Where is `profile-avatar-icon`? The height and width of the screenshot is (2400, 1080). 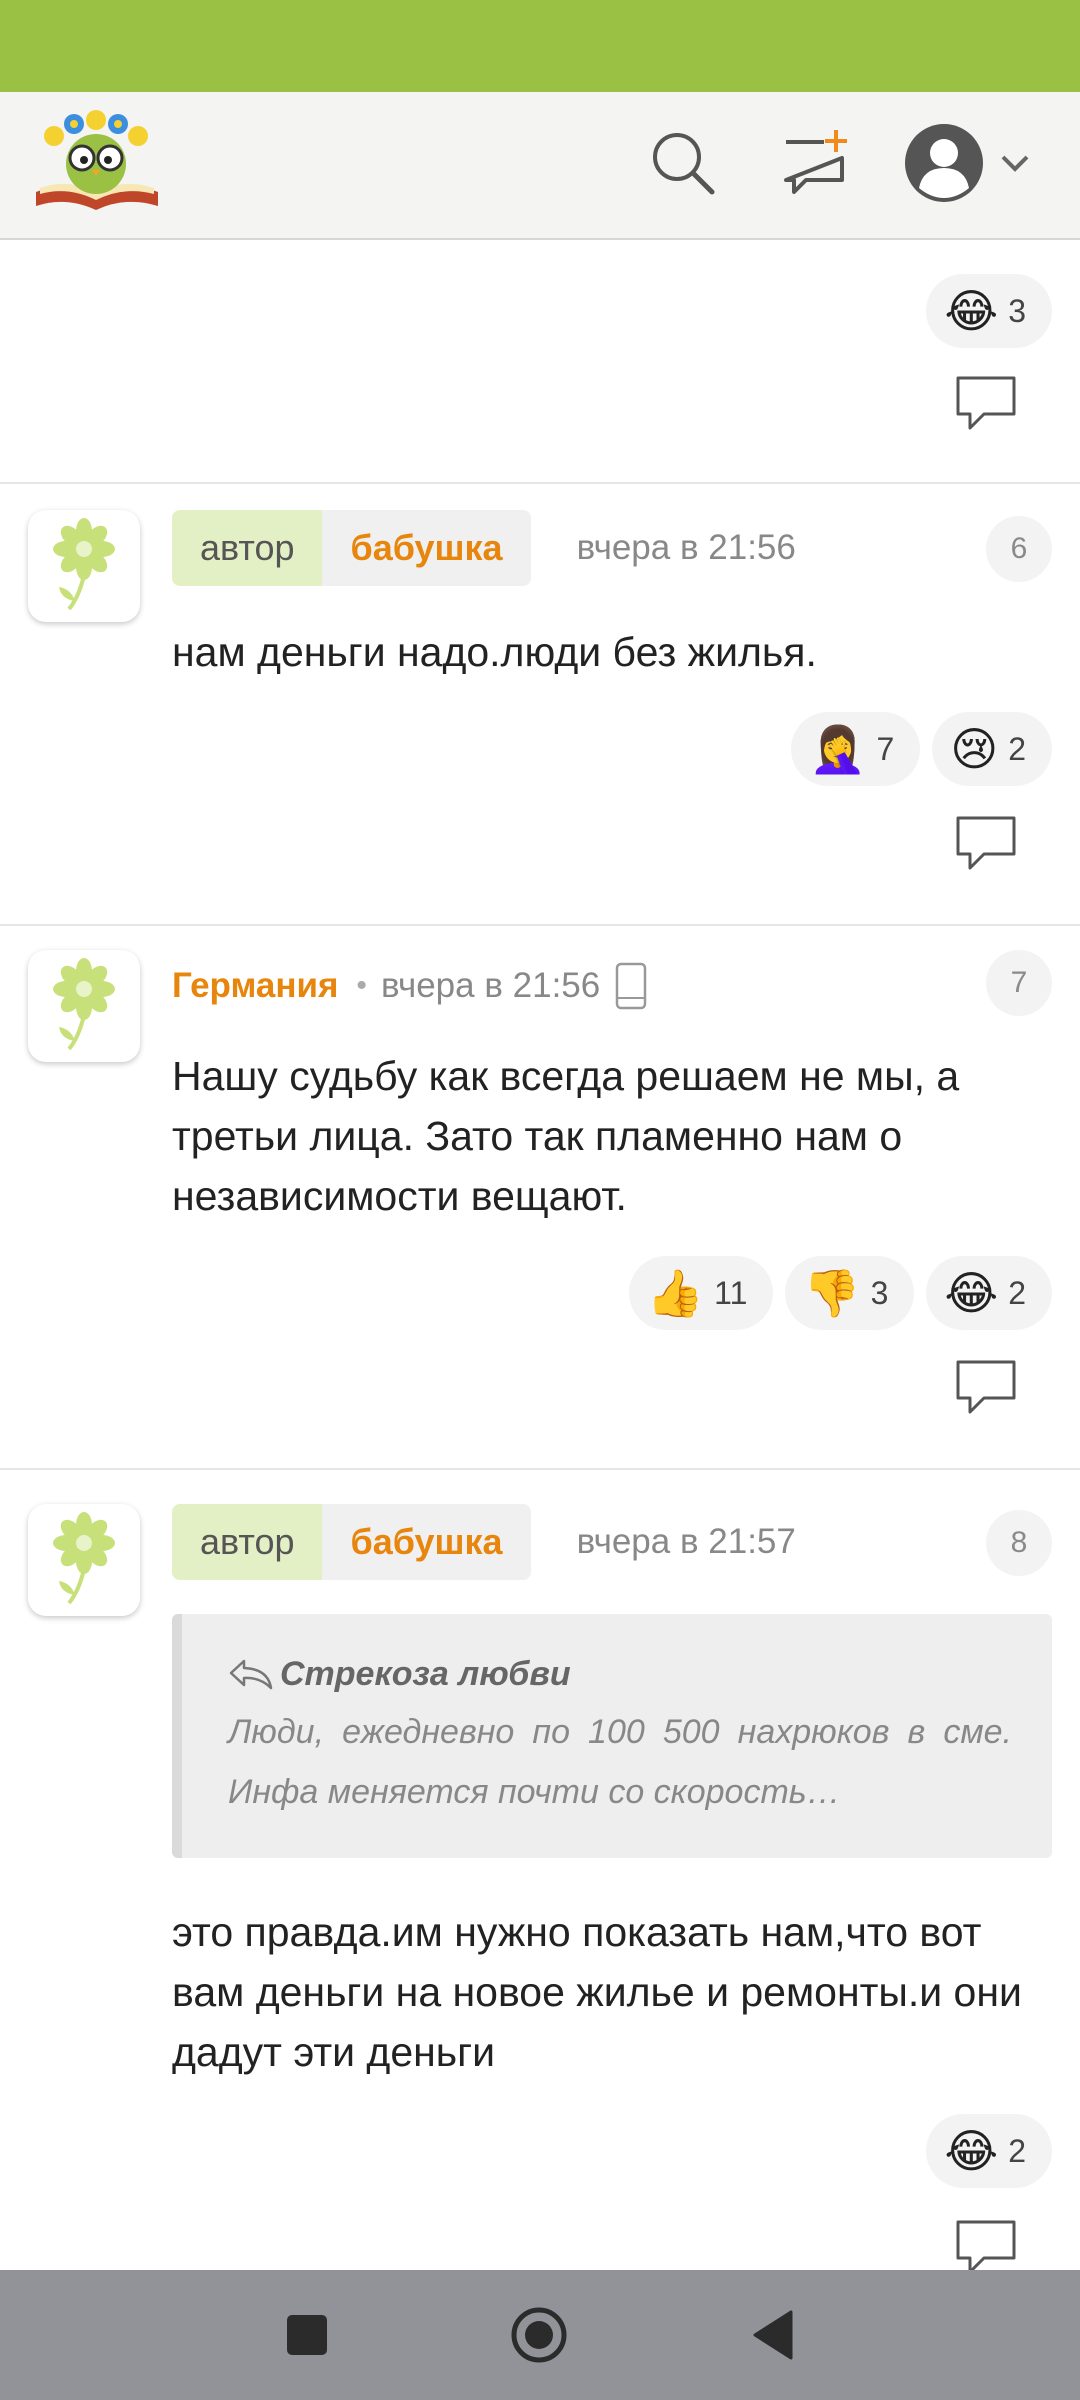
profile-avatar-icon is located at coordinates (944, 163).